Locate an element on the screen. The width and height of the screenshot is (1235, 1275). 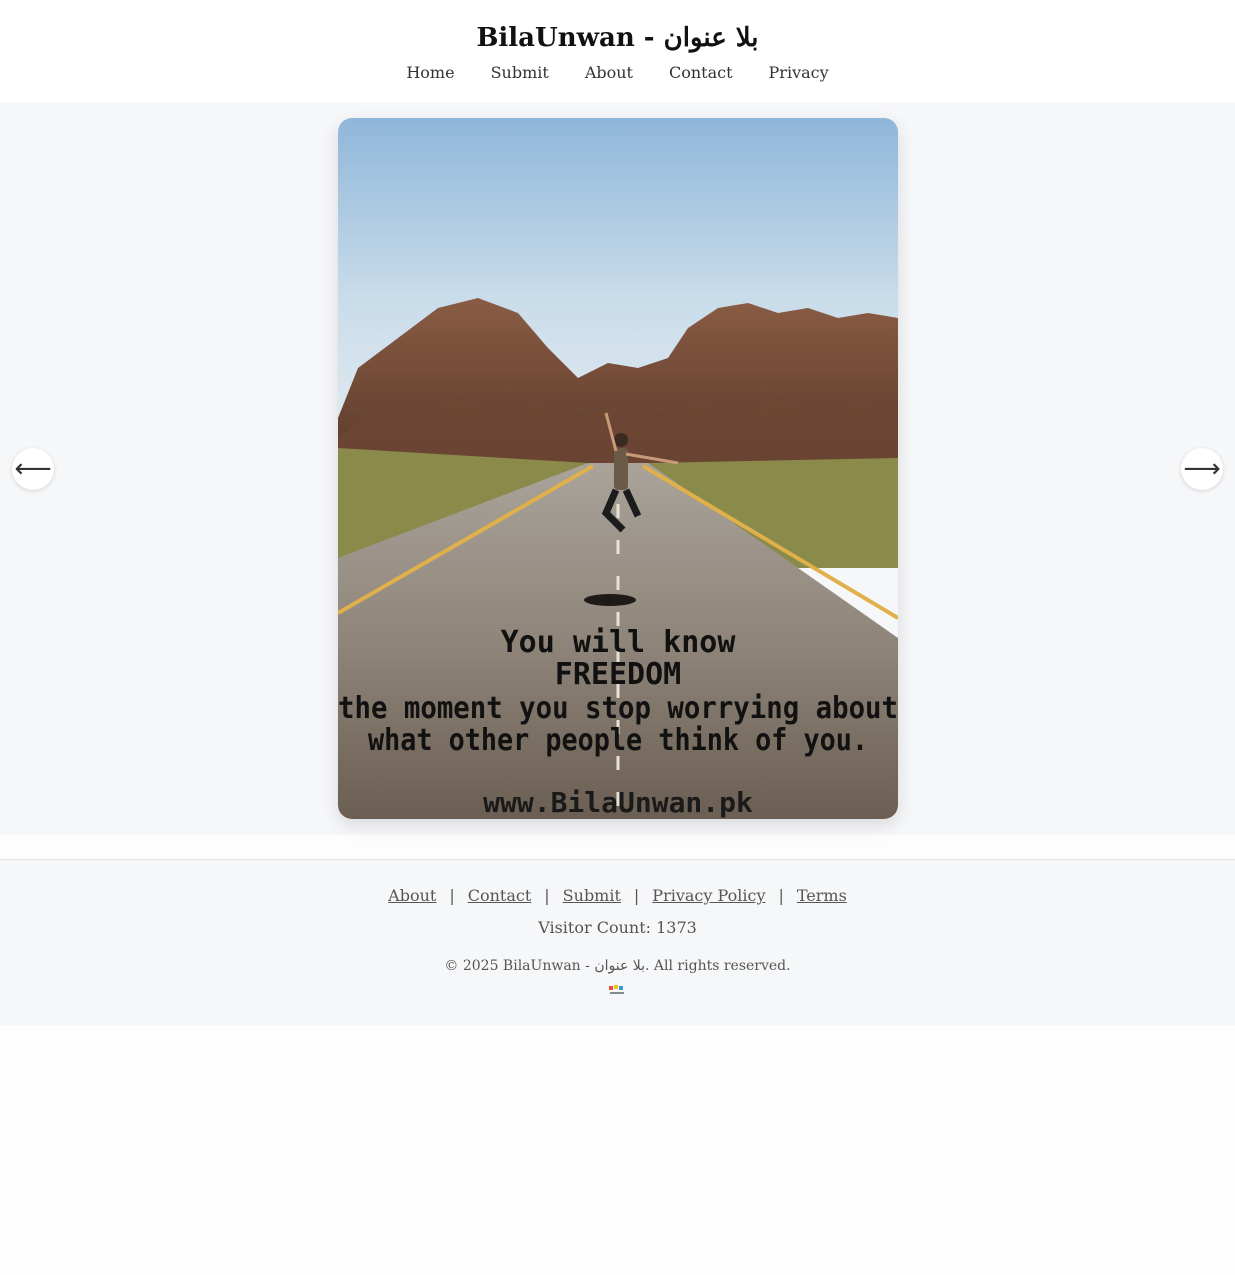
image-watermark: www.BilaUnwan.pk is located at coordinates (618, 802).